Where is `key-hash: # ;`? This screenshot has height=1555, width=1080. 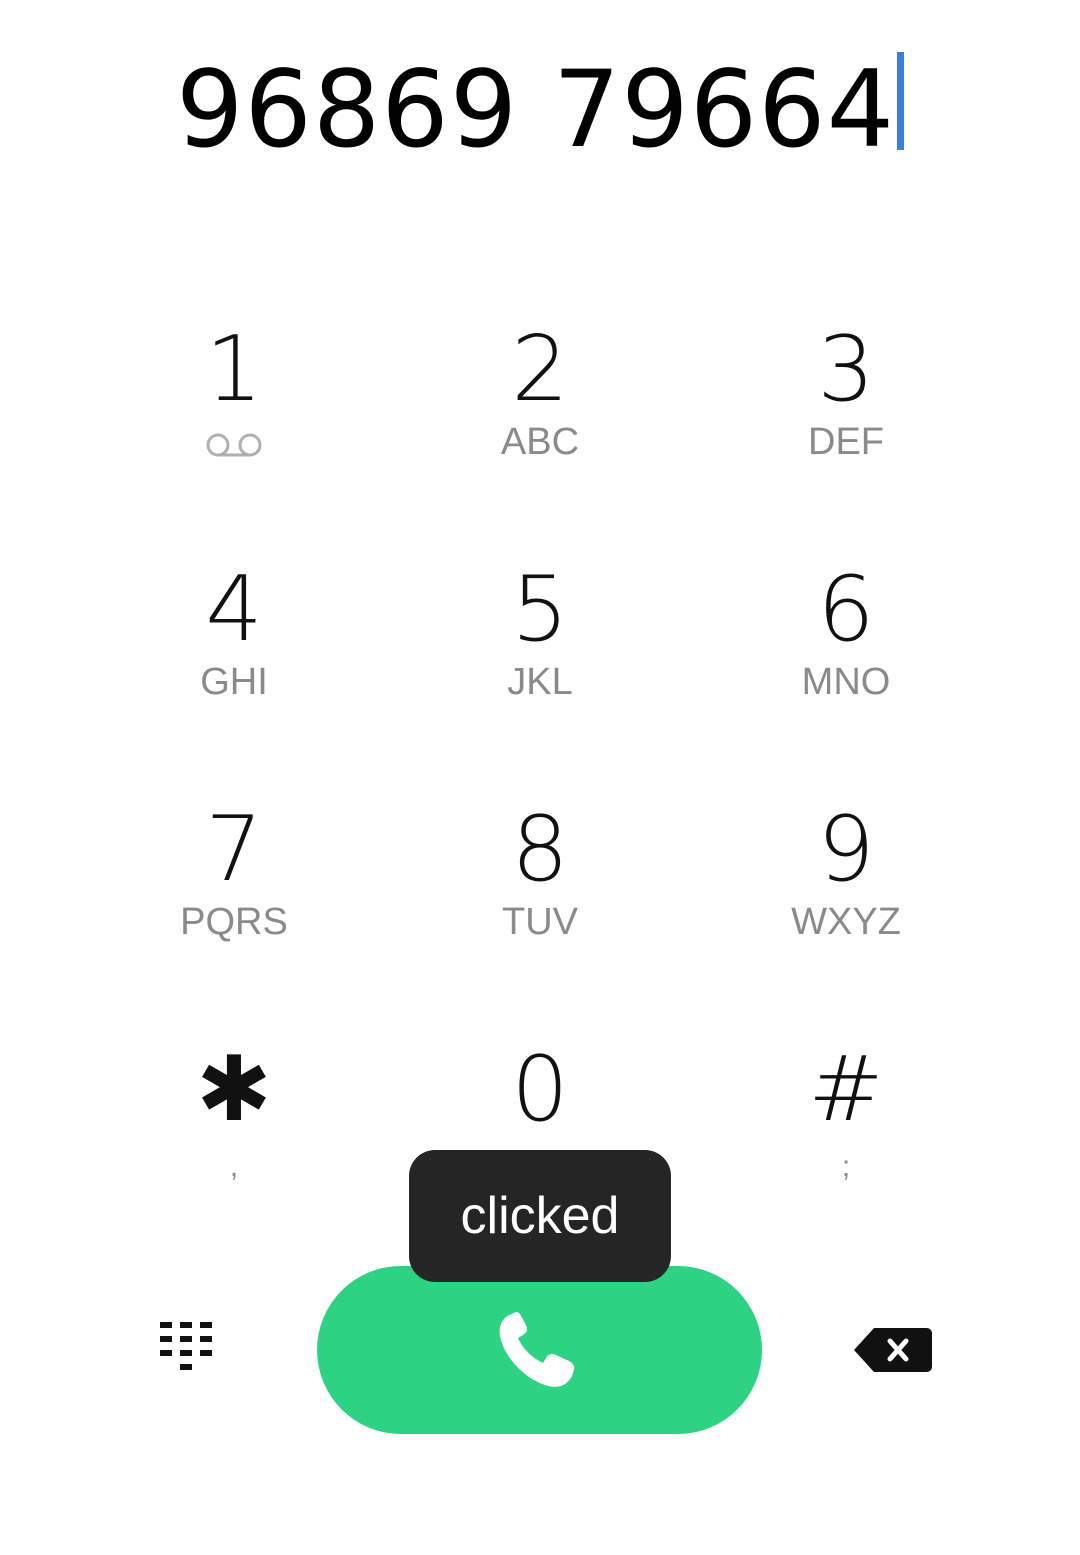
key-hash: # ; is located at coordinates (846, 1140).